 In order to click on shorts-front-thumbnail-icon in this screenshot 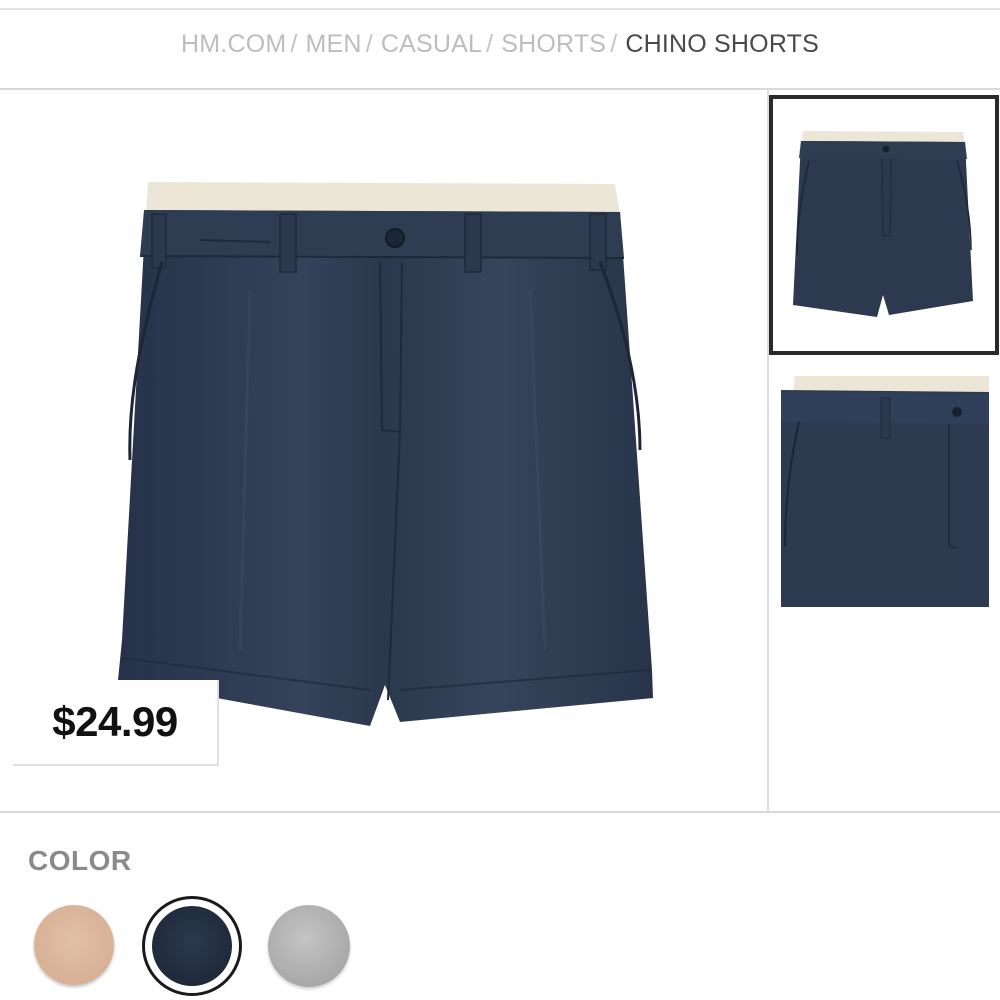, I will do `click(883, 224)`.